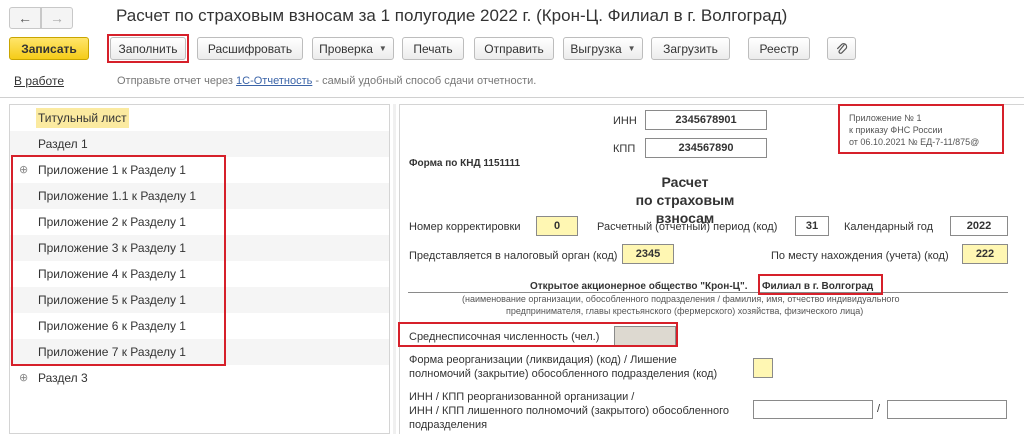  I want to click on arrow-right-icon: →, so click(57, 18).